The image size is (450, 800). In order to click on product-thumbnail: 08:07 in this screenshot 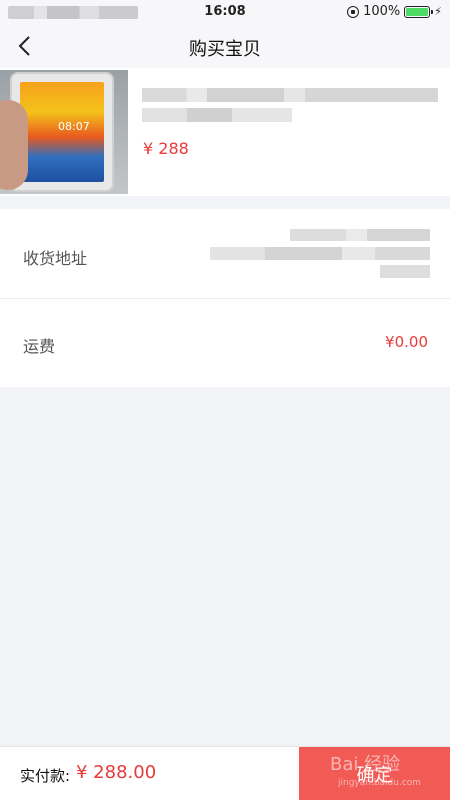, I will do `click(64, 132)`.